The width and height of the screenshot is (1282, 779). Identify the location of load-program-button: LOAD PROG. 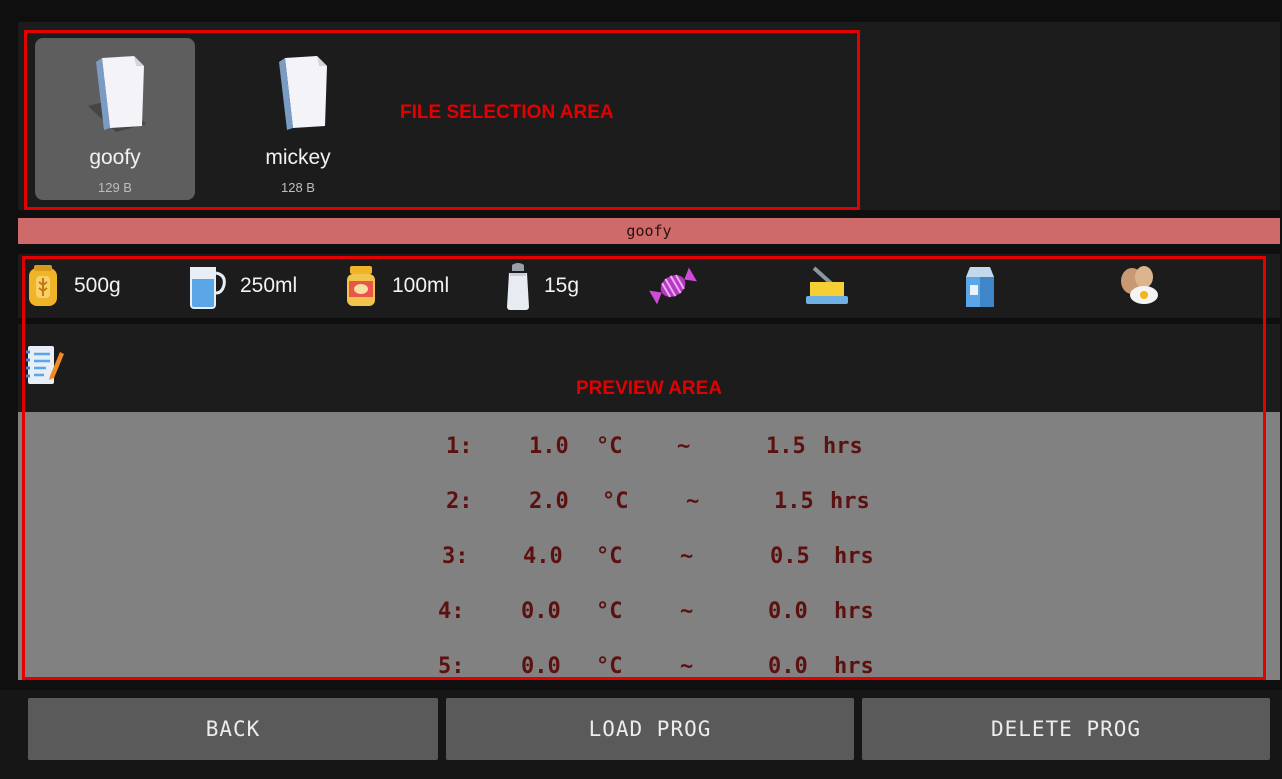
(650, 729).